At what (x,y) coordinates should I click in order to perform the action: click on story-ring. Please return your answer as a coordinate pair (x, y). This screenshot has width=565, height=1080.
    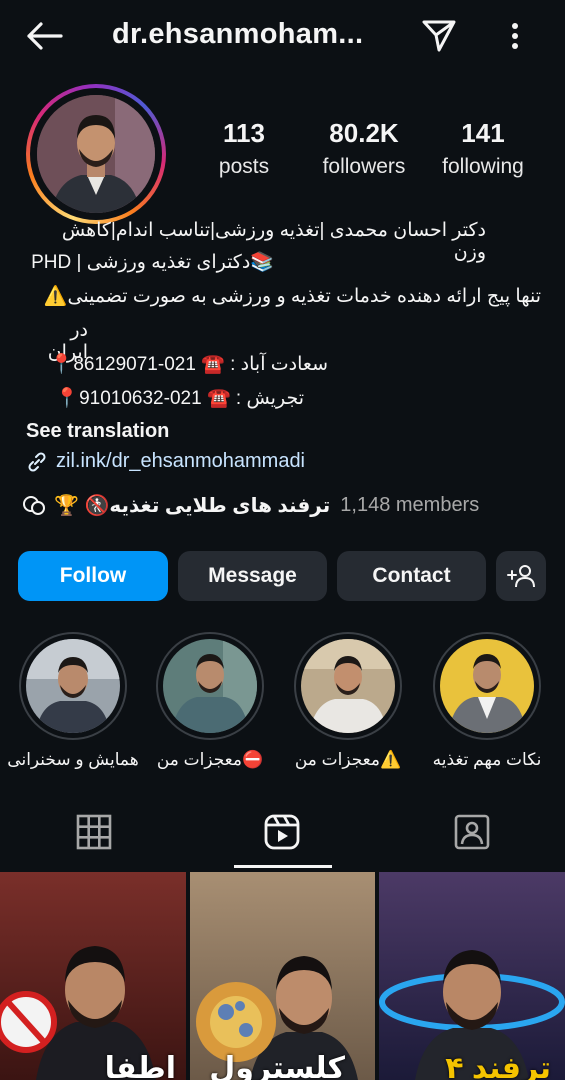
    Looking at the image, I should click on (96, 154).